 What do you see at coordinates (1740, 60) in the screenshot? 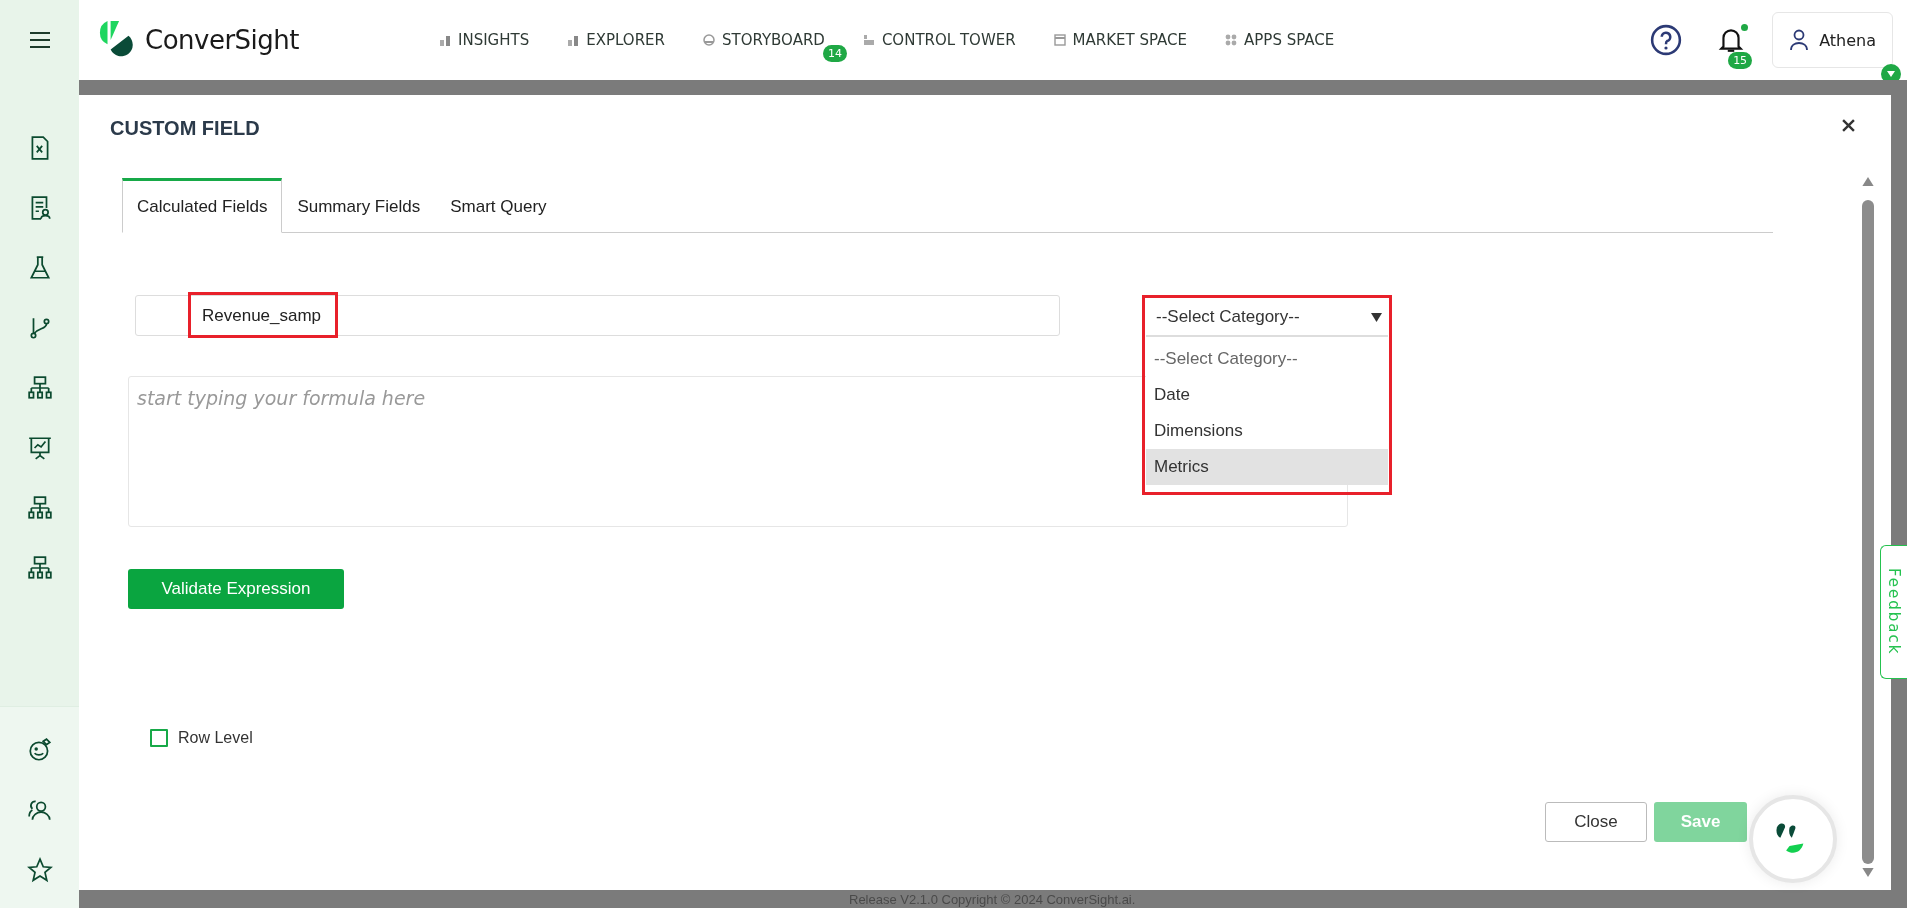
I see `count-badge: 15` at bounding box center [1740, 60].